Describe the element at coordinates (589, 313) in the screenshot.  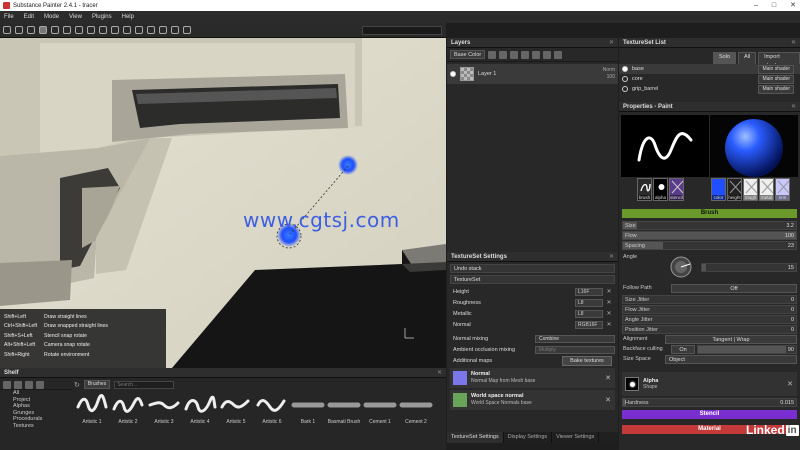
I see `channel-format-select: L8` at that location.